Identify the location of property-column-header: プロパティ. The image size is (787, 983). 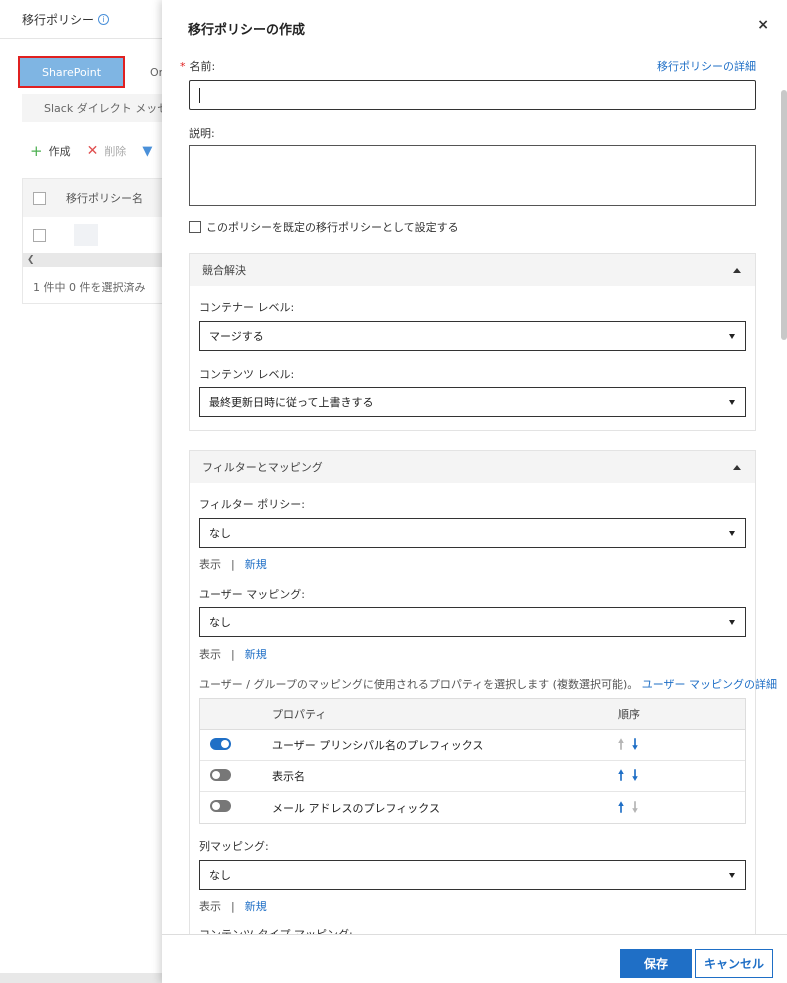
(299, 714).